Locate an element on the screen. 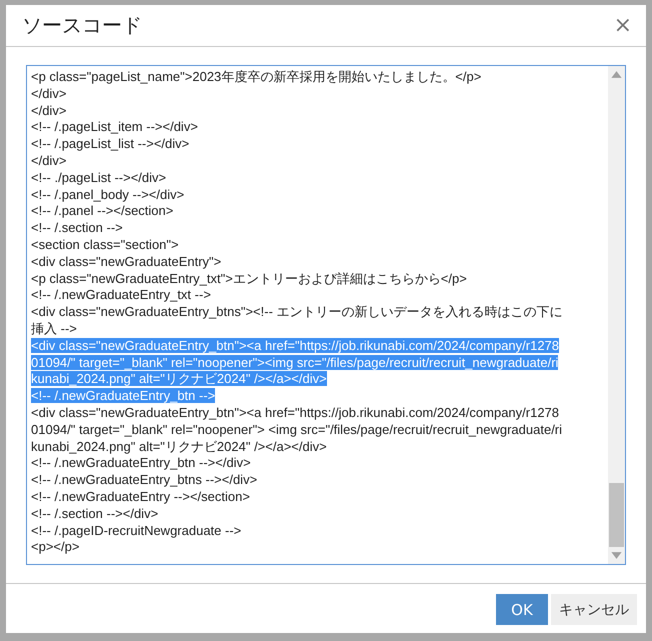 This screenshot has height=641, width=652. code-line: <!-- /.panel --></section> is located at coordinates (102, 210).